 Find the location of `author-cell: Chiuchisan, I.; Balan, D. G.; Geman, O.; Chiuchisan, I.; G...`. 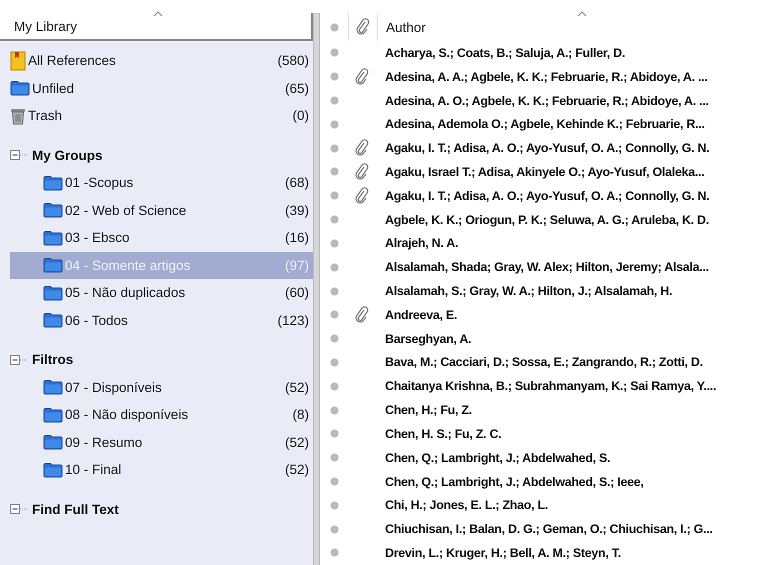

author-cell: Chiuchisan, I.; Balan, D. G.; Geman, O.; Chiuchisan, I.; G... is located at coordinates (549, 529).